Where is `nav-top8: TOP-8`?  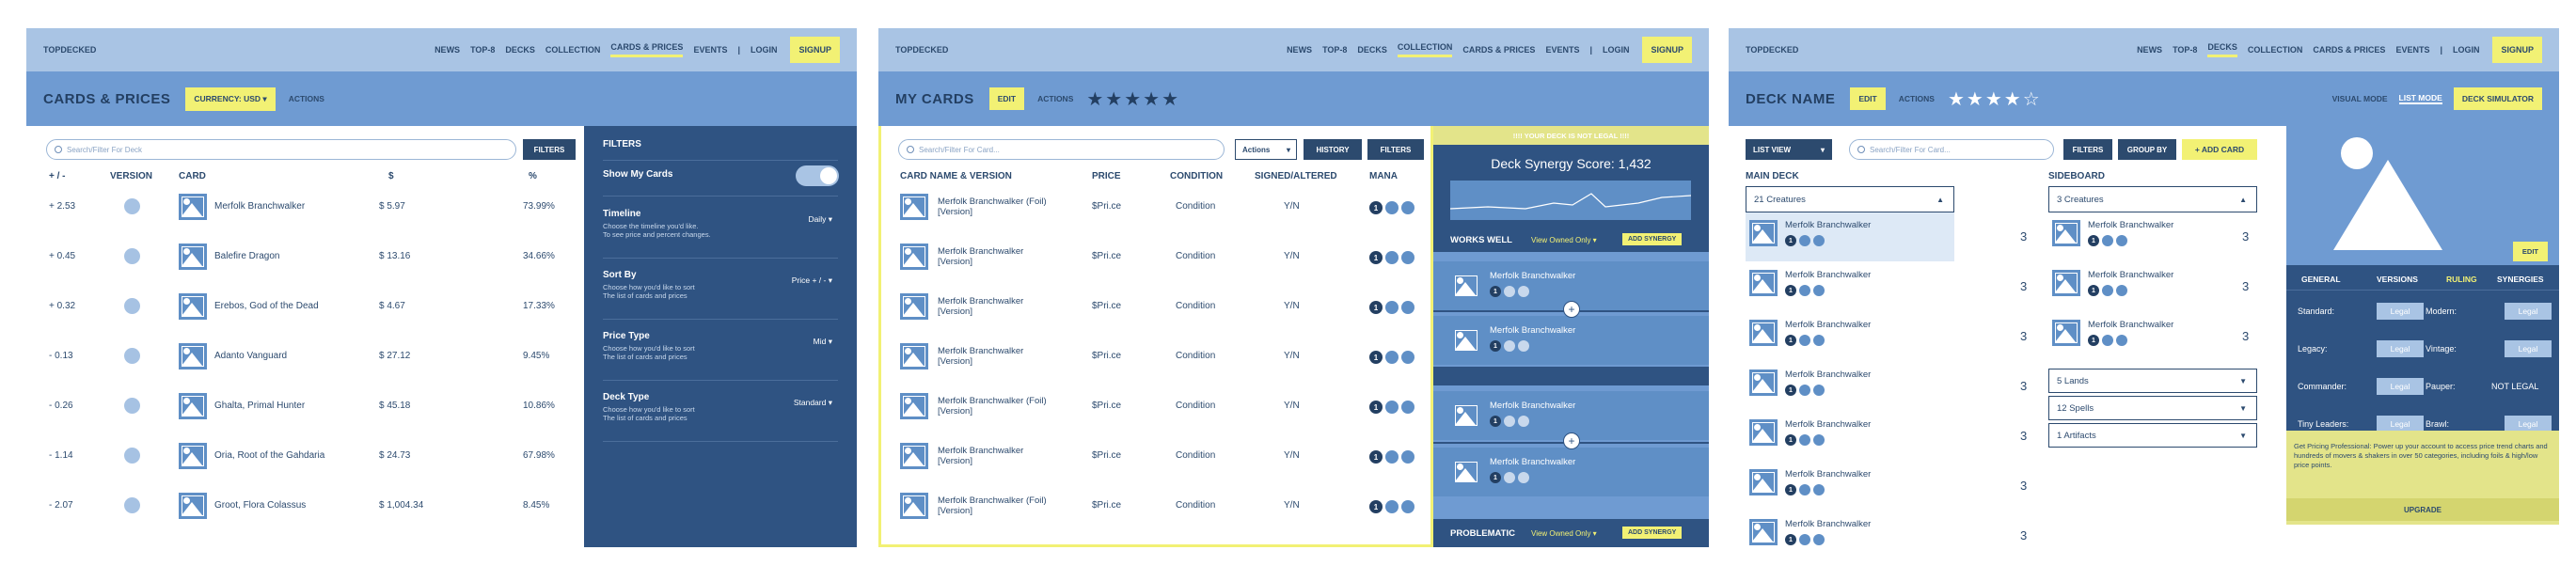
nav-top8: TOP-8 is located at coordinates (2185, 50).